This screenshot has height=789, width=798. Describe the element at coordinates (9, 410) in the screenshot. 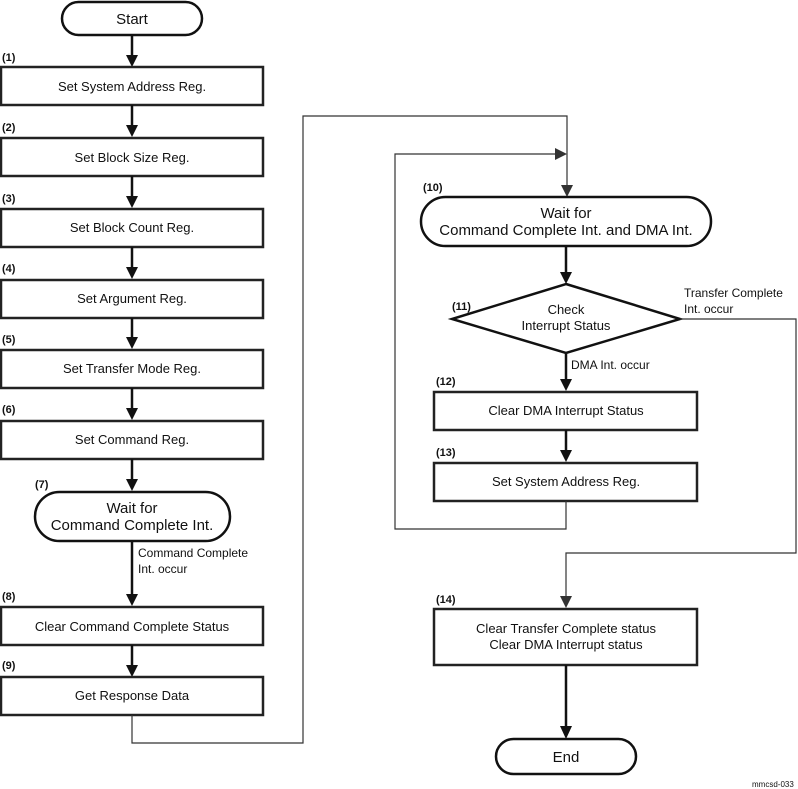

I see `step-number: (6)` at that location.